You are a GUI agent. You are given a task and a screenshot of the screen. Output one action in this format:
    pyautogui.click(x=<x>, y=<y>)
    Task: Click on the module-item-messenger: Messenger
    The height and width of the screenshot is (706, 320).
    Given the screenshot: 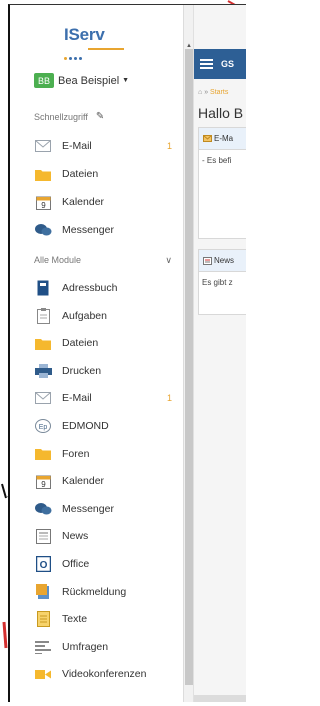 What is the action you would take?
    pyautogui.click(x=106, y=509)
    